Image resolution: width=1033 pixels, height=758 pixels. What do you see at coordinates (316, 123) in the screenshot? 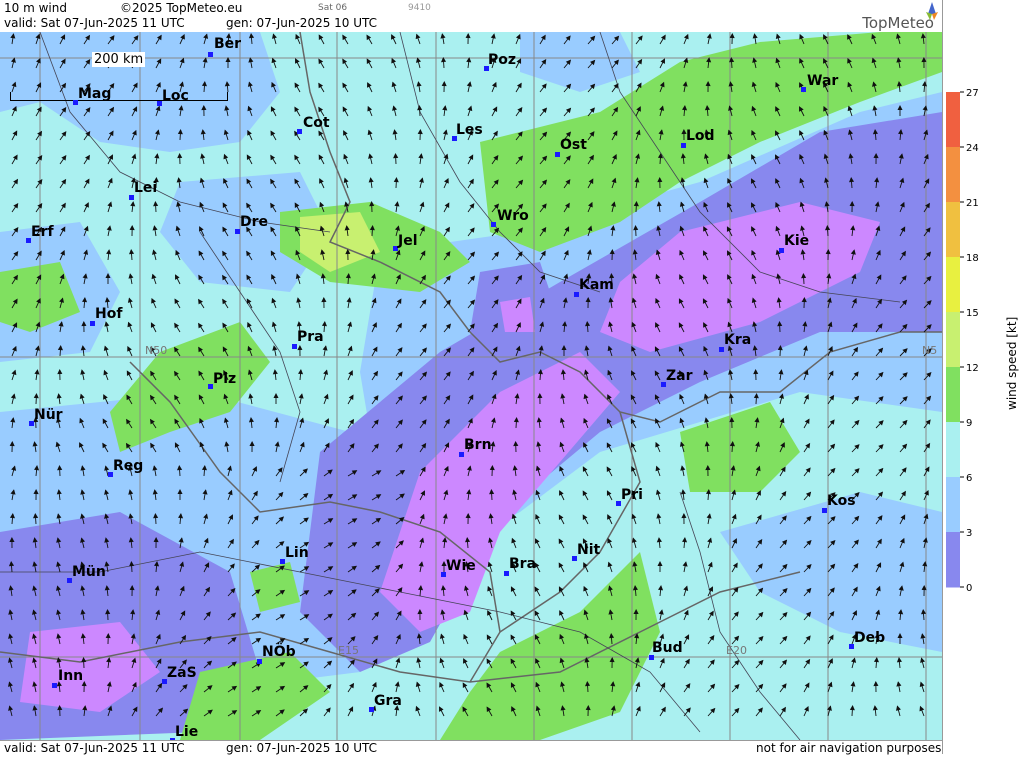
I see `city-label: Cot` at bounding box center [316, 123].